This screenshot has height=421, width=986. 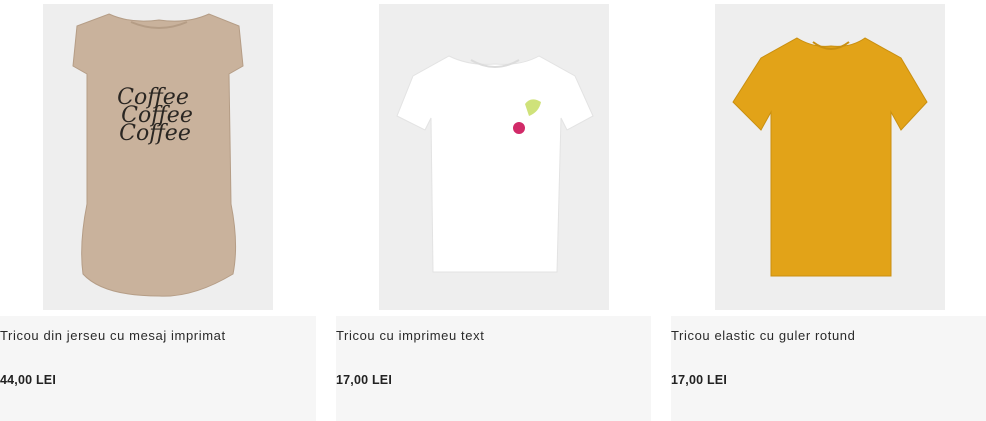 I want to click on product-name: Tricou elastic cu guler rotund, so click(x=763, y=335).